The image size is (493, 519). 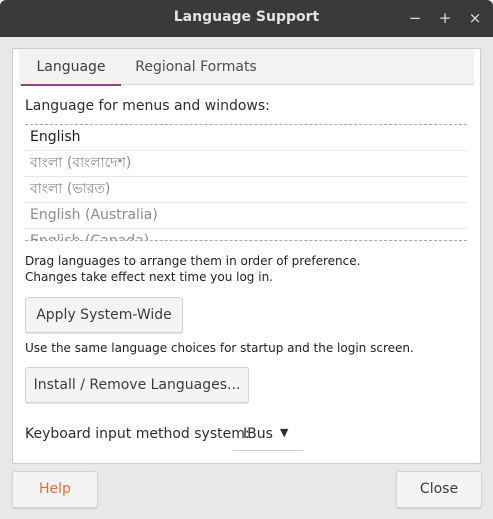 What do you see at coordinates (196, 67) in the screenshot?
I see `tab-regional-formats: Regional Formats` at bounding box center [196, 67].